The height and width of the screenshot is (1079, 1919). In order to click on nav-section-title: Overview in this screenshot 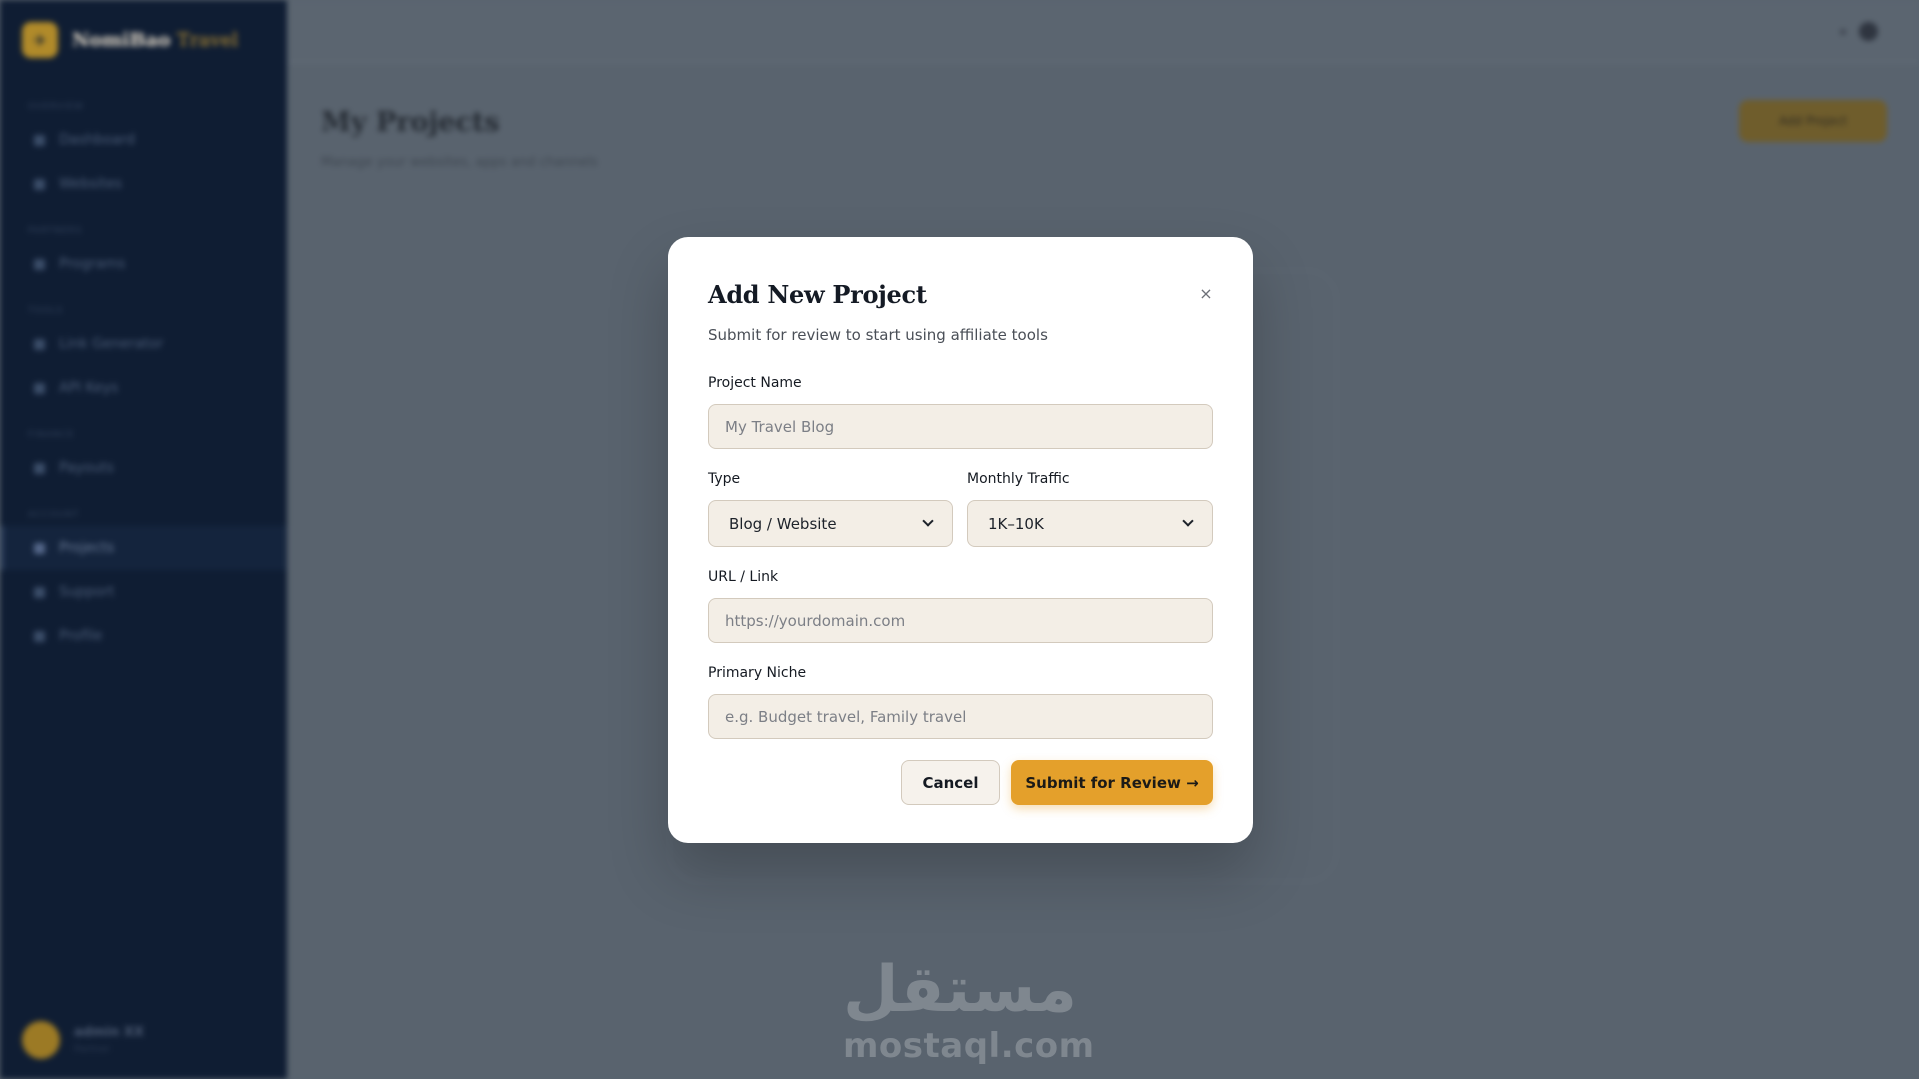, I will do `click(56, 107)`.